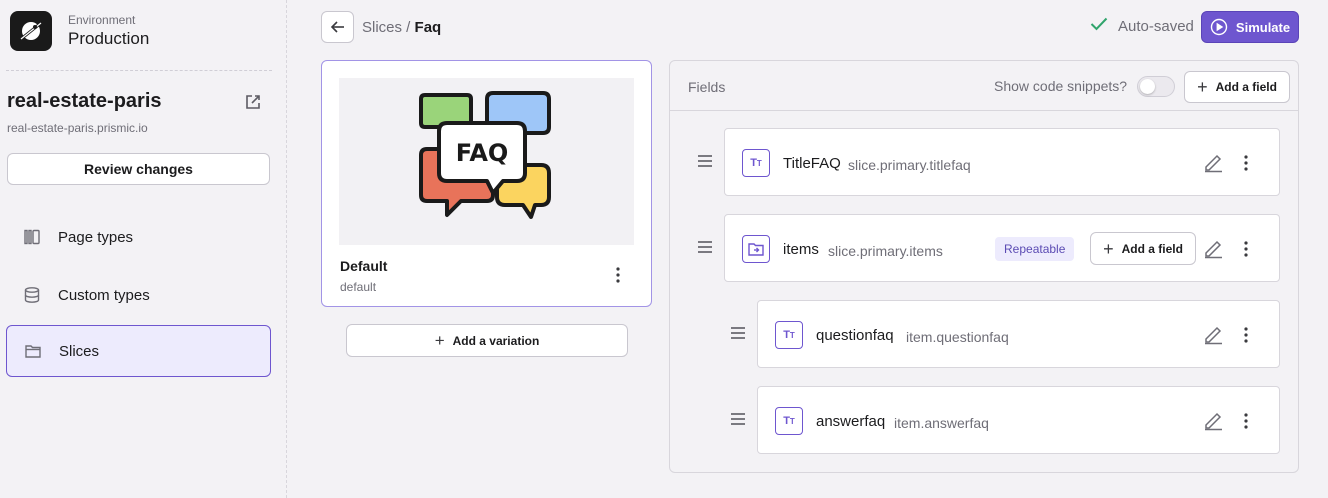  Describe the element at coordinates (496, 340) in the screenshot. I see `add-variation-label: Add a variation` at that location.